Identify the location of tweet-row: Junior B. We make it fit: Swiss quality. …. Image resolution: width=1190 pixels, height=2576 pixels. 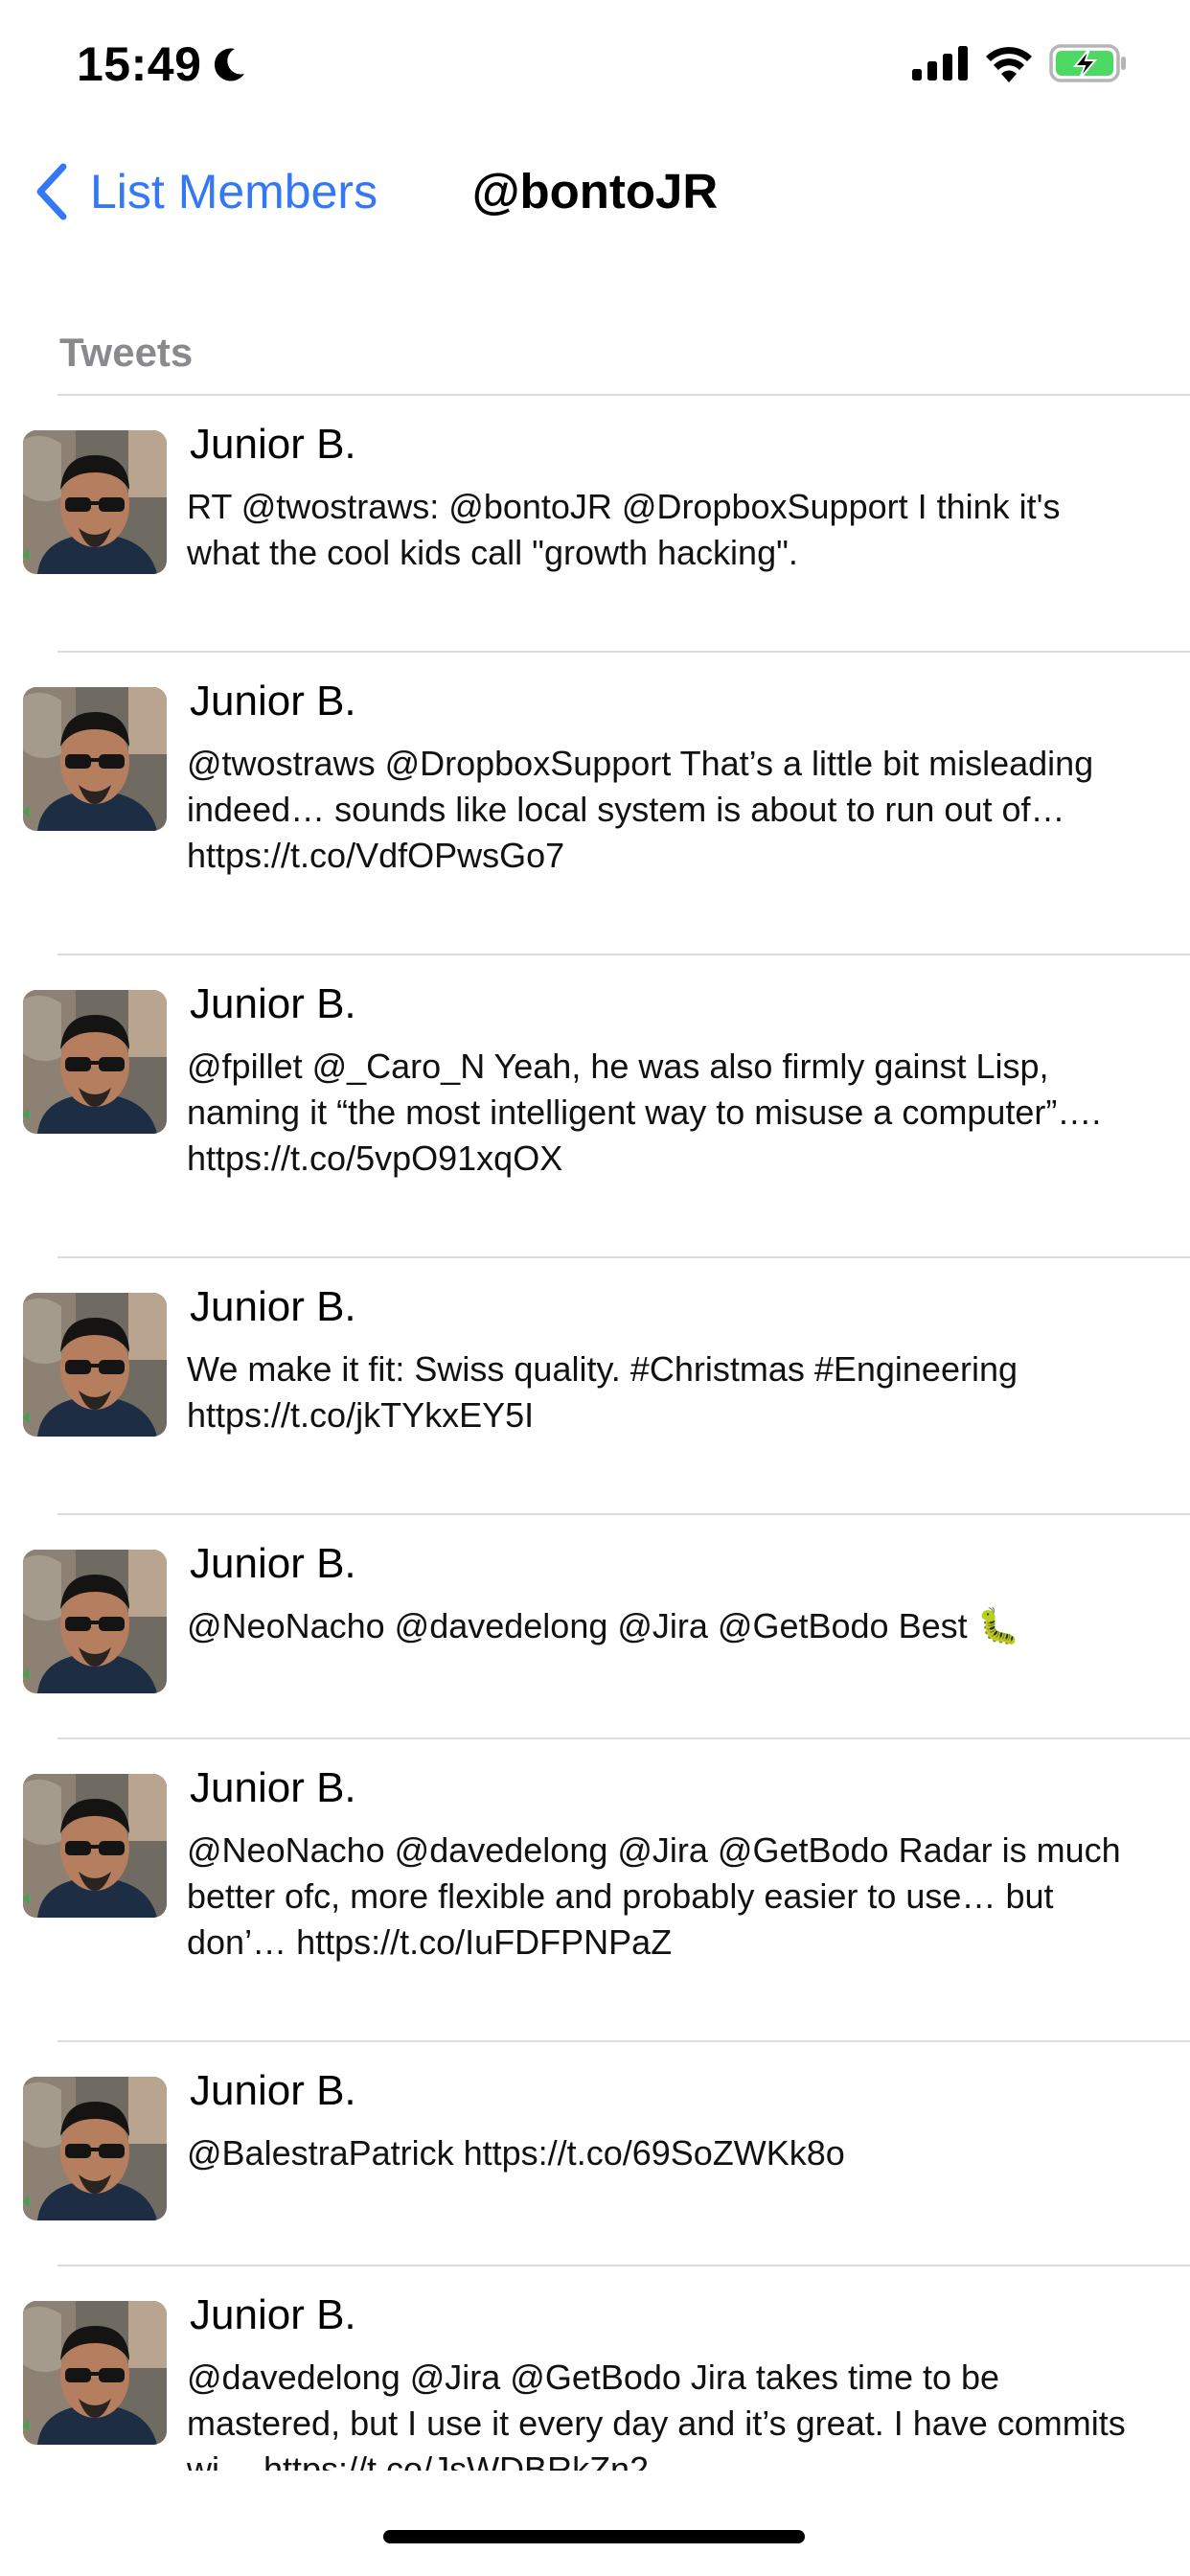
(595, 1387).